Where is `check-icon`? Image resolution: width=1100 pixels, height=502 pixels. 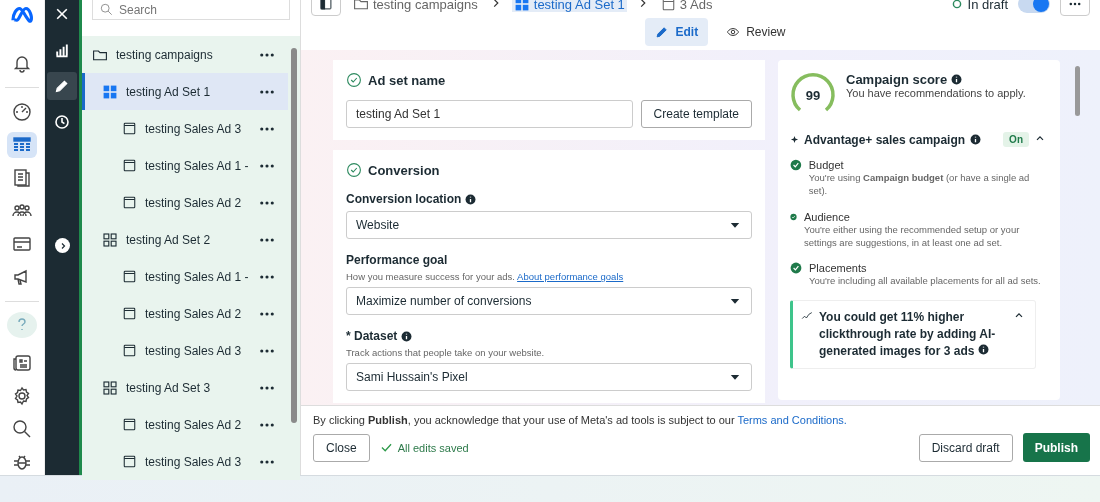 check-icon is located at coordinates (386, 447).